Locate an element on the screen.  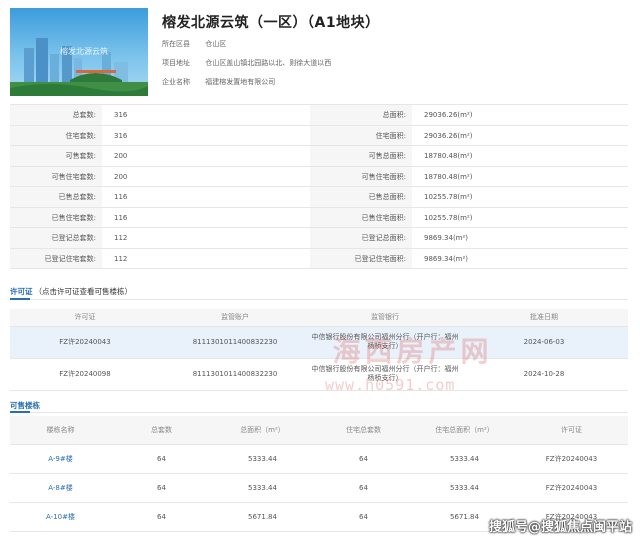
permits-title: 许可证 is located at coordinates (21, 291).